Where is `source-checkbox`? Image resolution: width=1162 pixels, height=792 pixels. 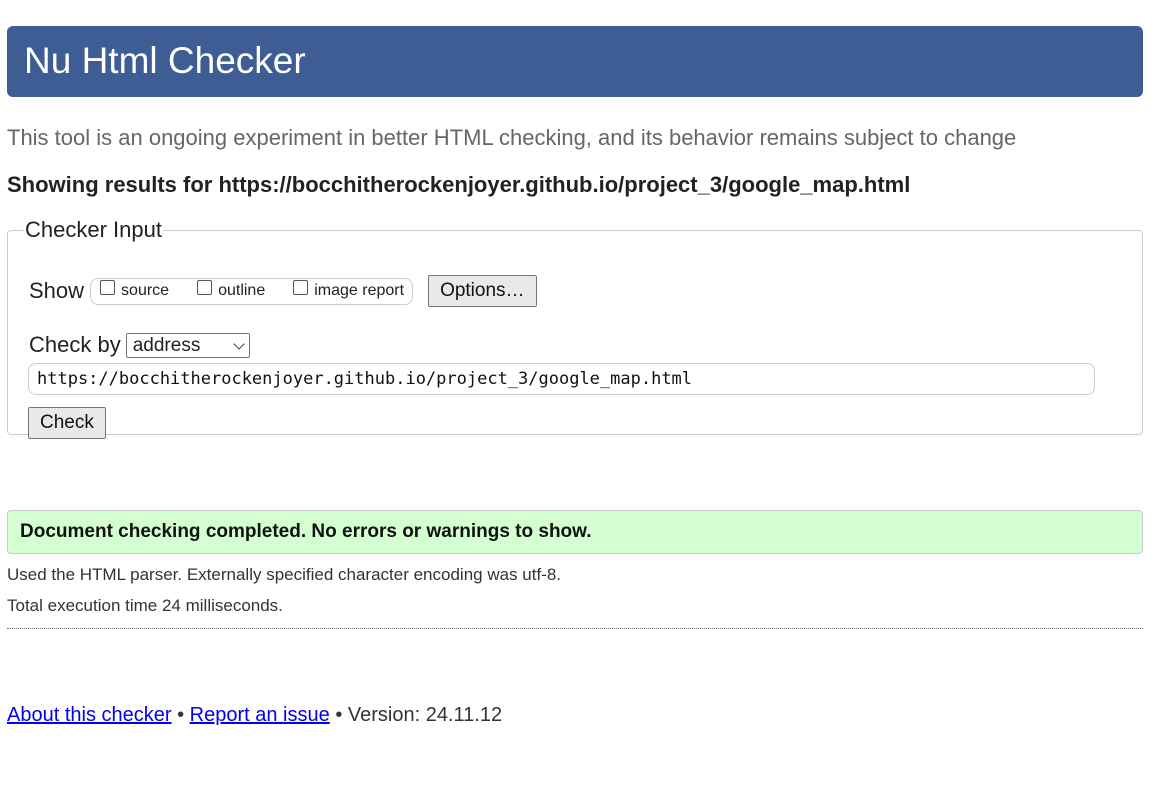
source-checkbox is located at coordinates (108, 287).